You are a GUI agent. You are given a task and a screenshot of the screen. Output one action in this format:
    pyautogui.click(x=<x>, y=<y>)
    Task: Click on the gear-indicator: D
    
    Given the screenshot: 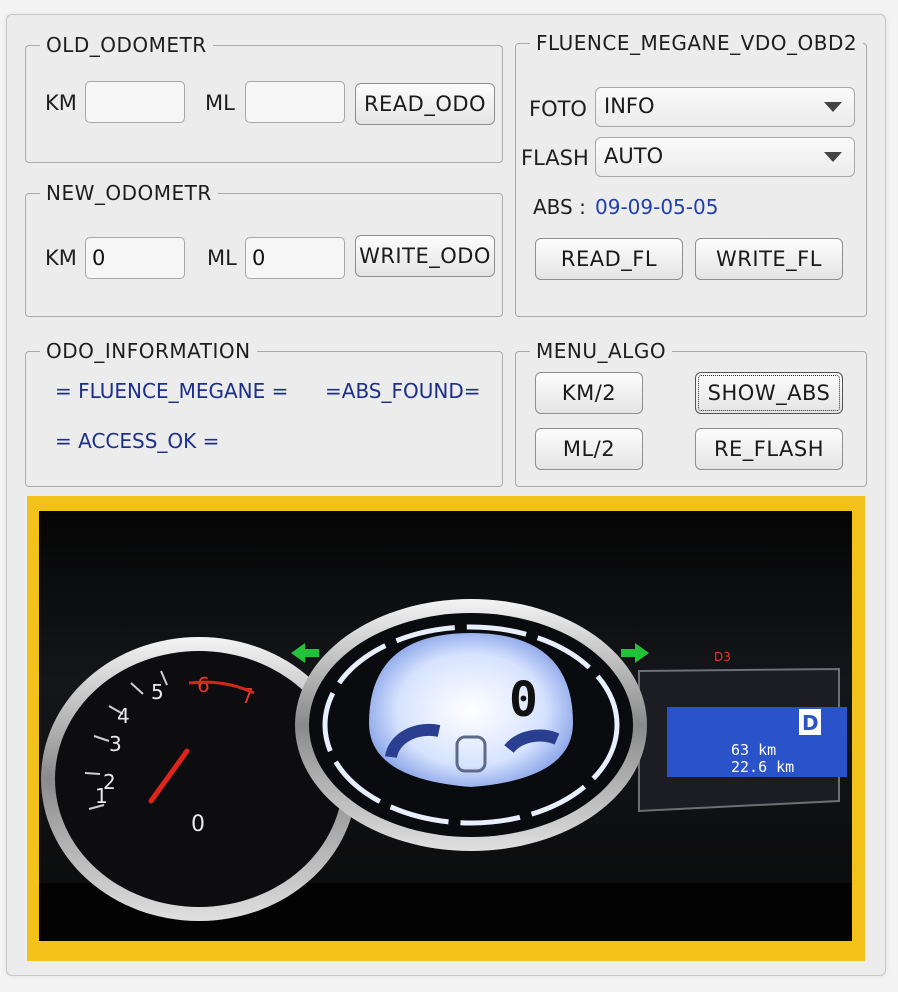 What is the action you would take?
    pyautogui.click(x=810, y=723)
    